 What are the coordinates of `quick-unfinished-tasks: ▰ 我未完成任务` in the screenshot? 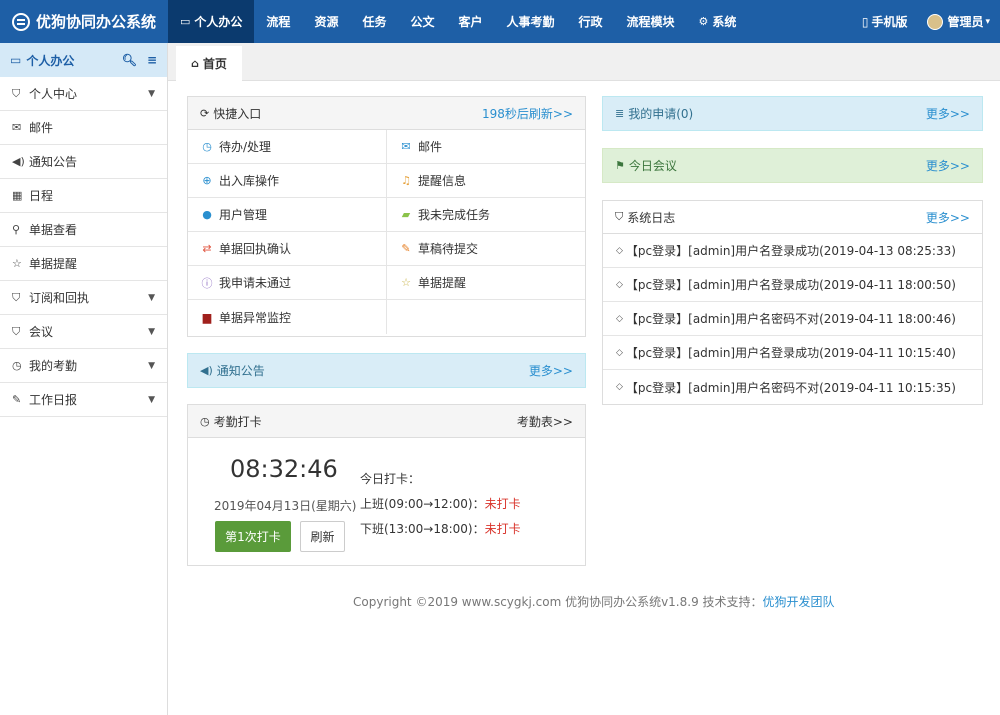 It's located at (486, 215).